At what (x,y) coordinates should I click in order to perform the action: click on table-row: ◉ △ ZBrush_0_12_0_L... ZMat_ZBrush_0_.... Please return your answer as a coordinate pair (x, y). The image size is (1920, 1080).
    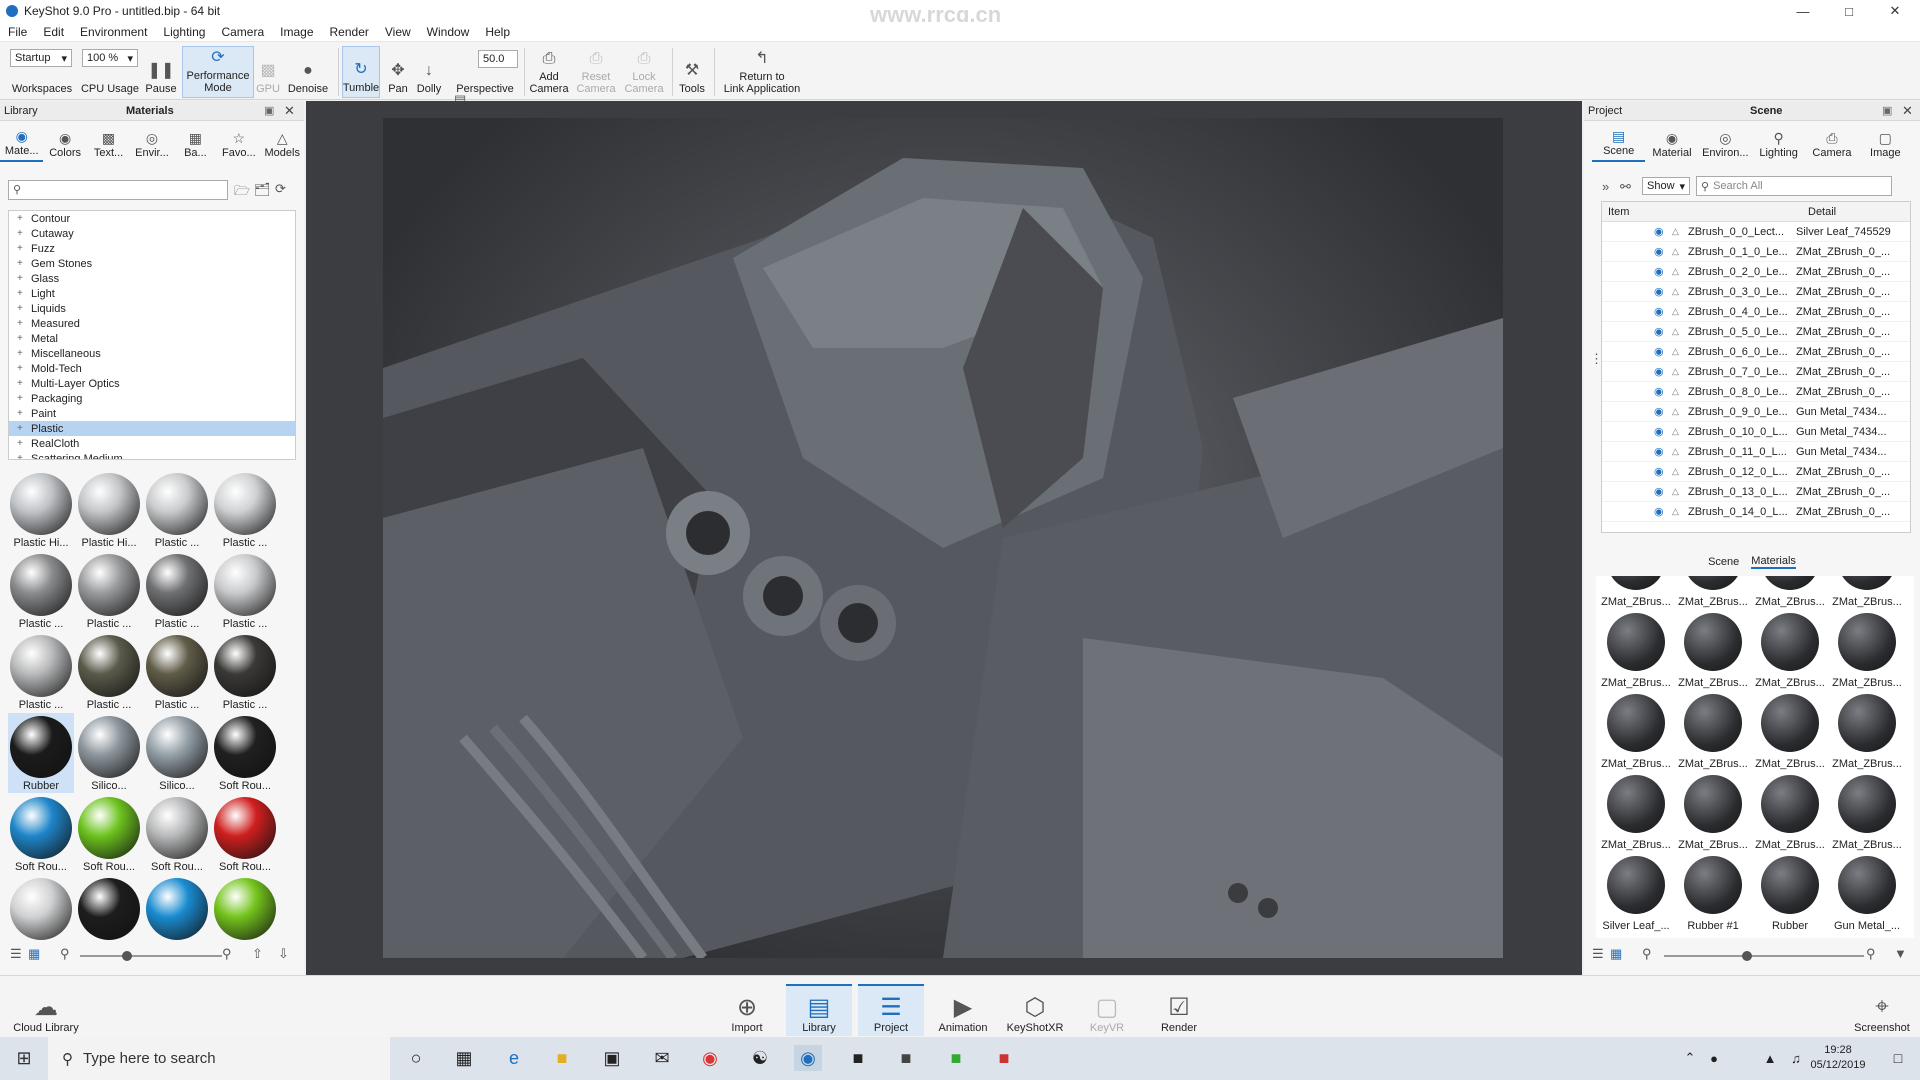
    Looking at the image, I should click on (1756, 472).